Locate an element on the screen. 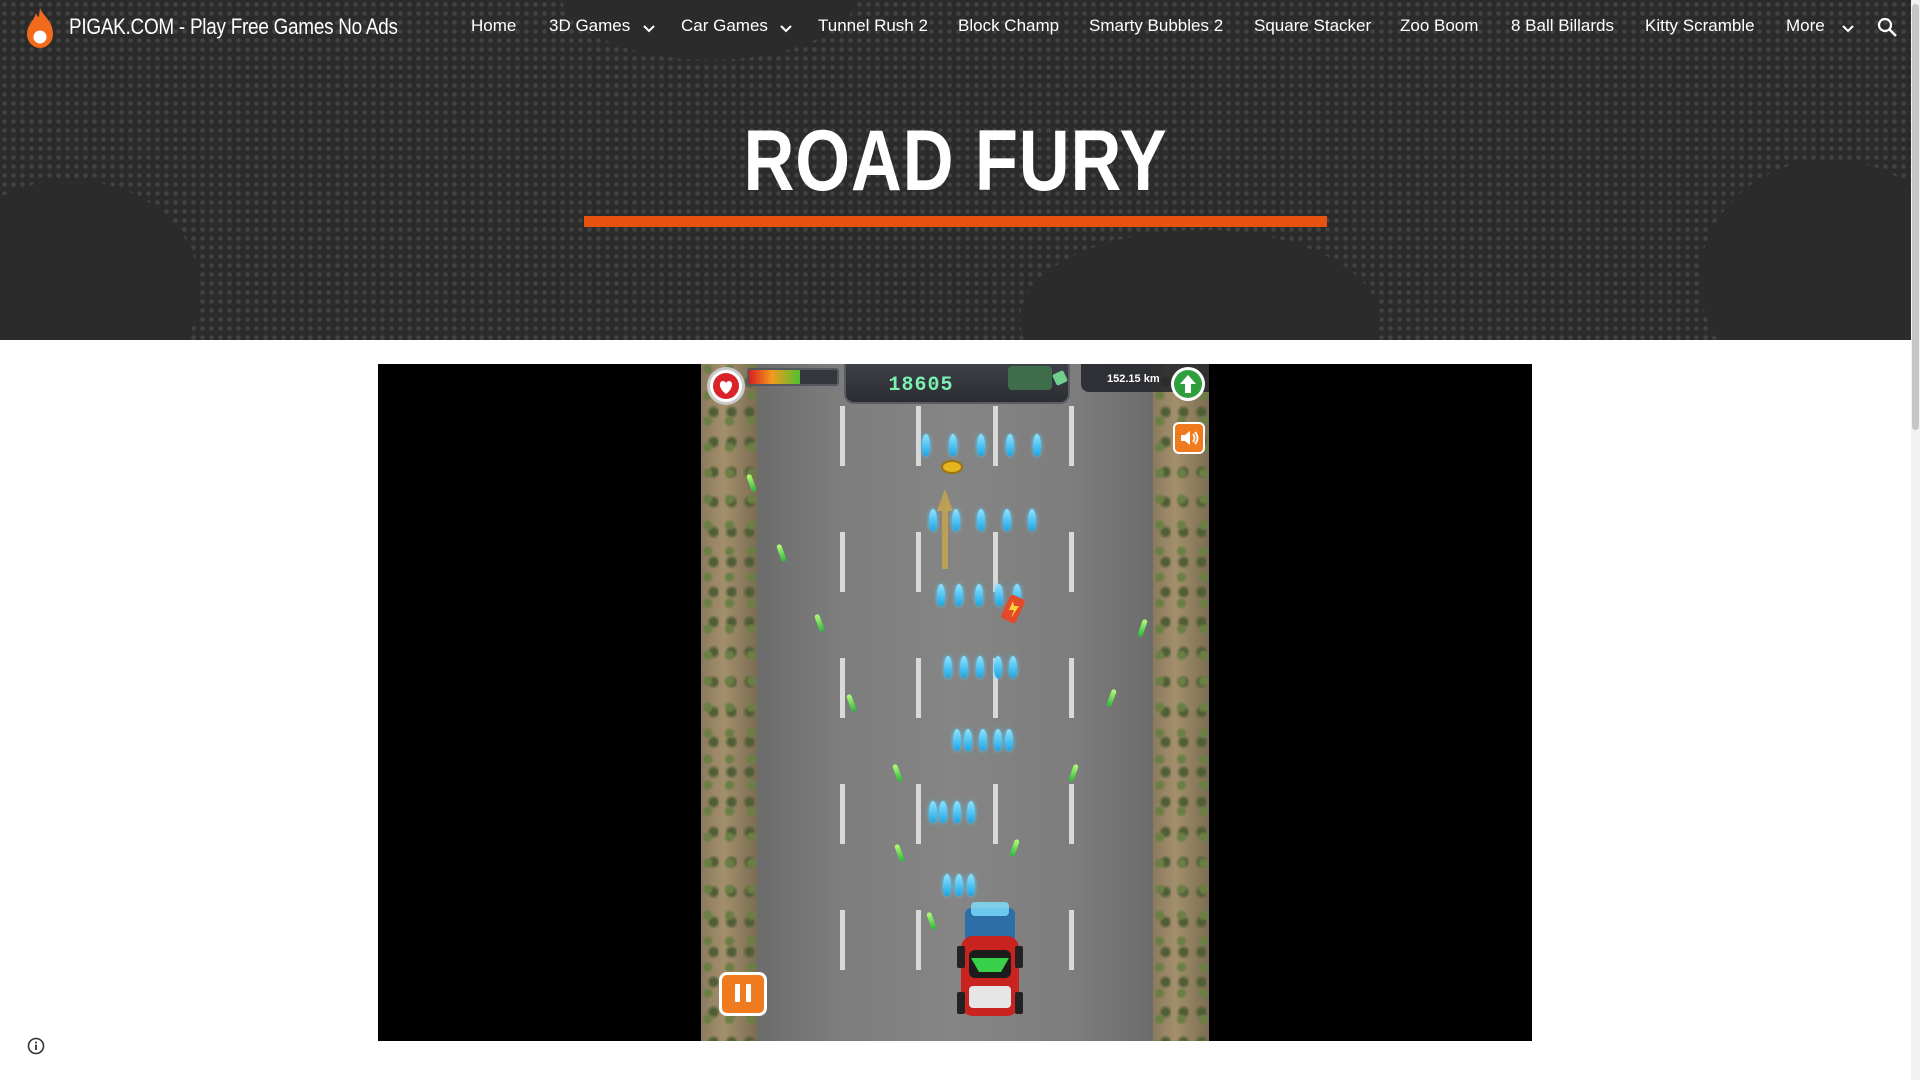  pause-icon is located at coordinates (743, 993).